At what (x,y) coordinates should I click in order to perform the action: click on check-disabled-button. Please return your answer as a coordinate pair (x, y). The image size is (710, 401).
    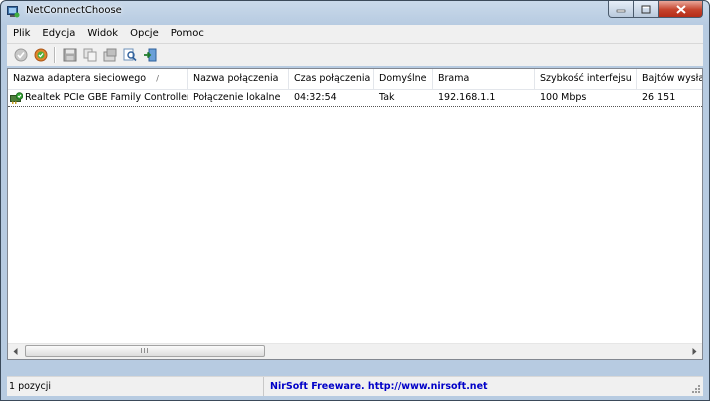
    Looking at the image, I should click on (20, 55).